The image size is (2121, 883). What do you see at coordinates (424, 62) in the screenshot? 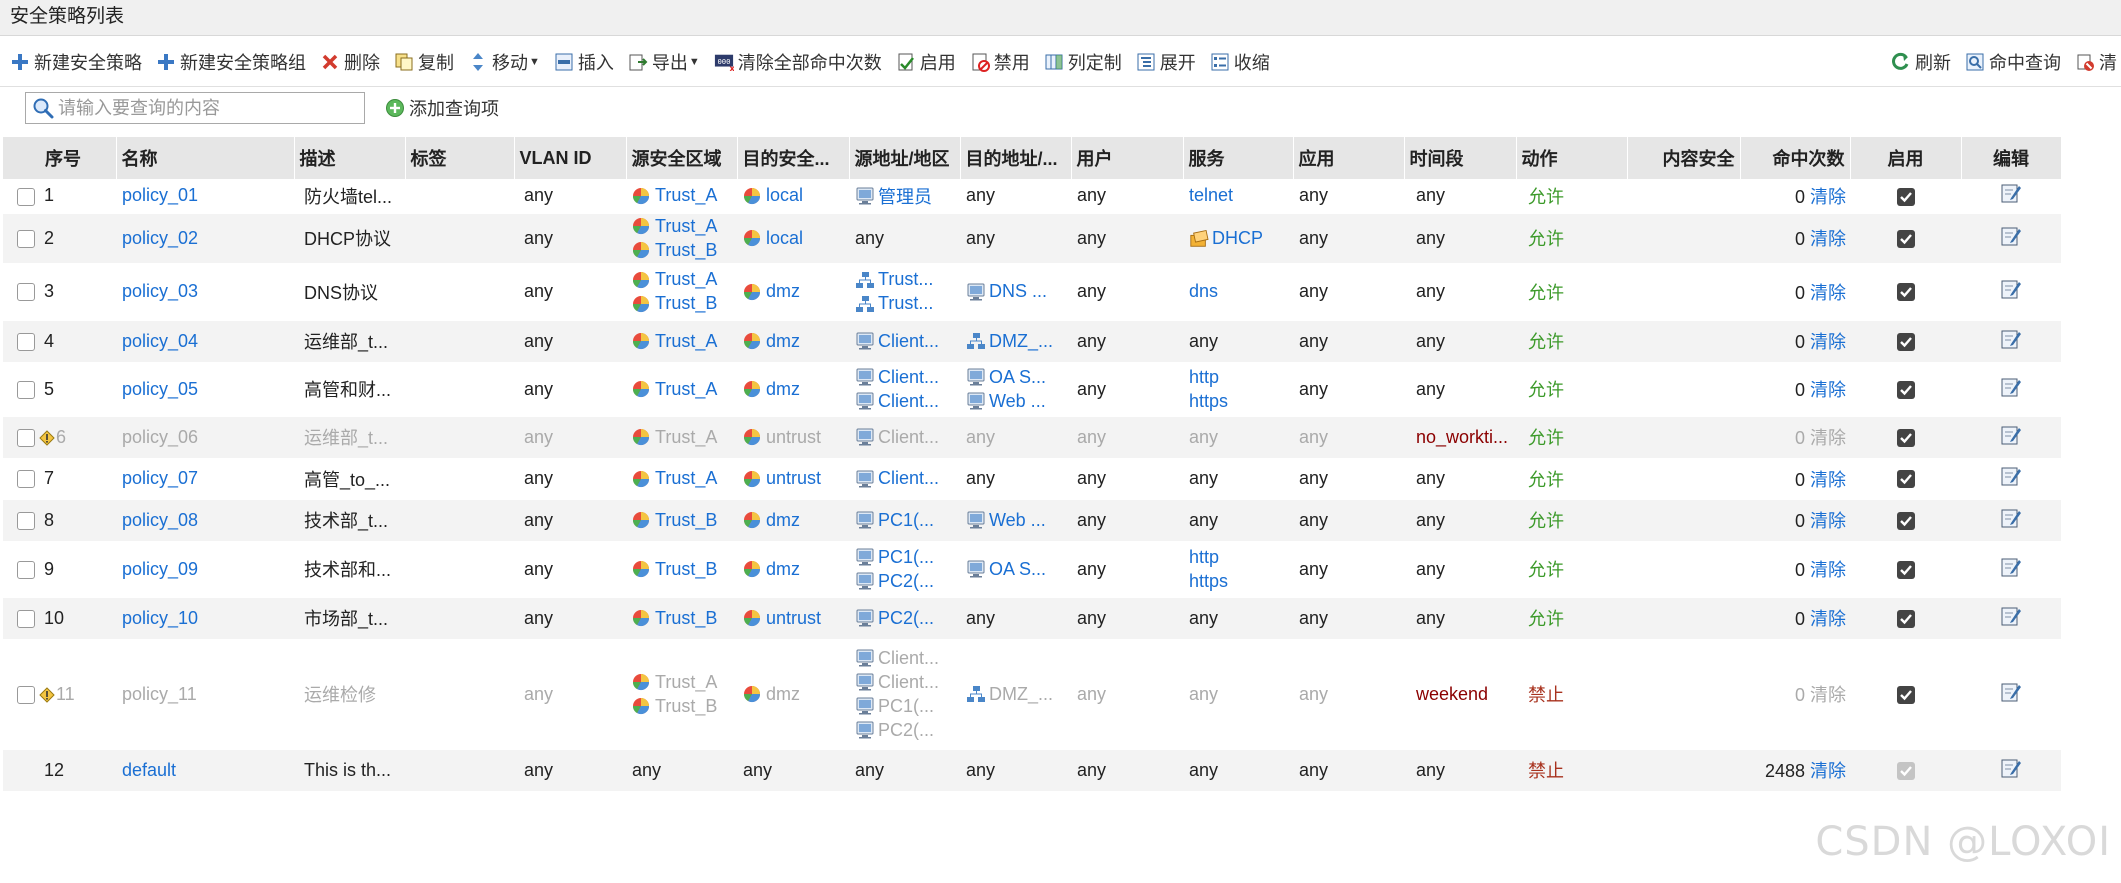
I see `toolbar-button-3: 复制` at bounding box center [424, 62].